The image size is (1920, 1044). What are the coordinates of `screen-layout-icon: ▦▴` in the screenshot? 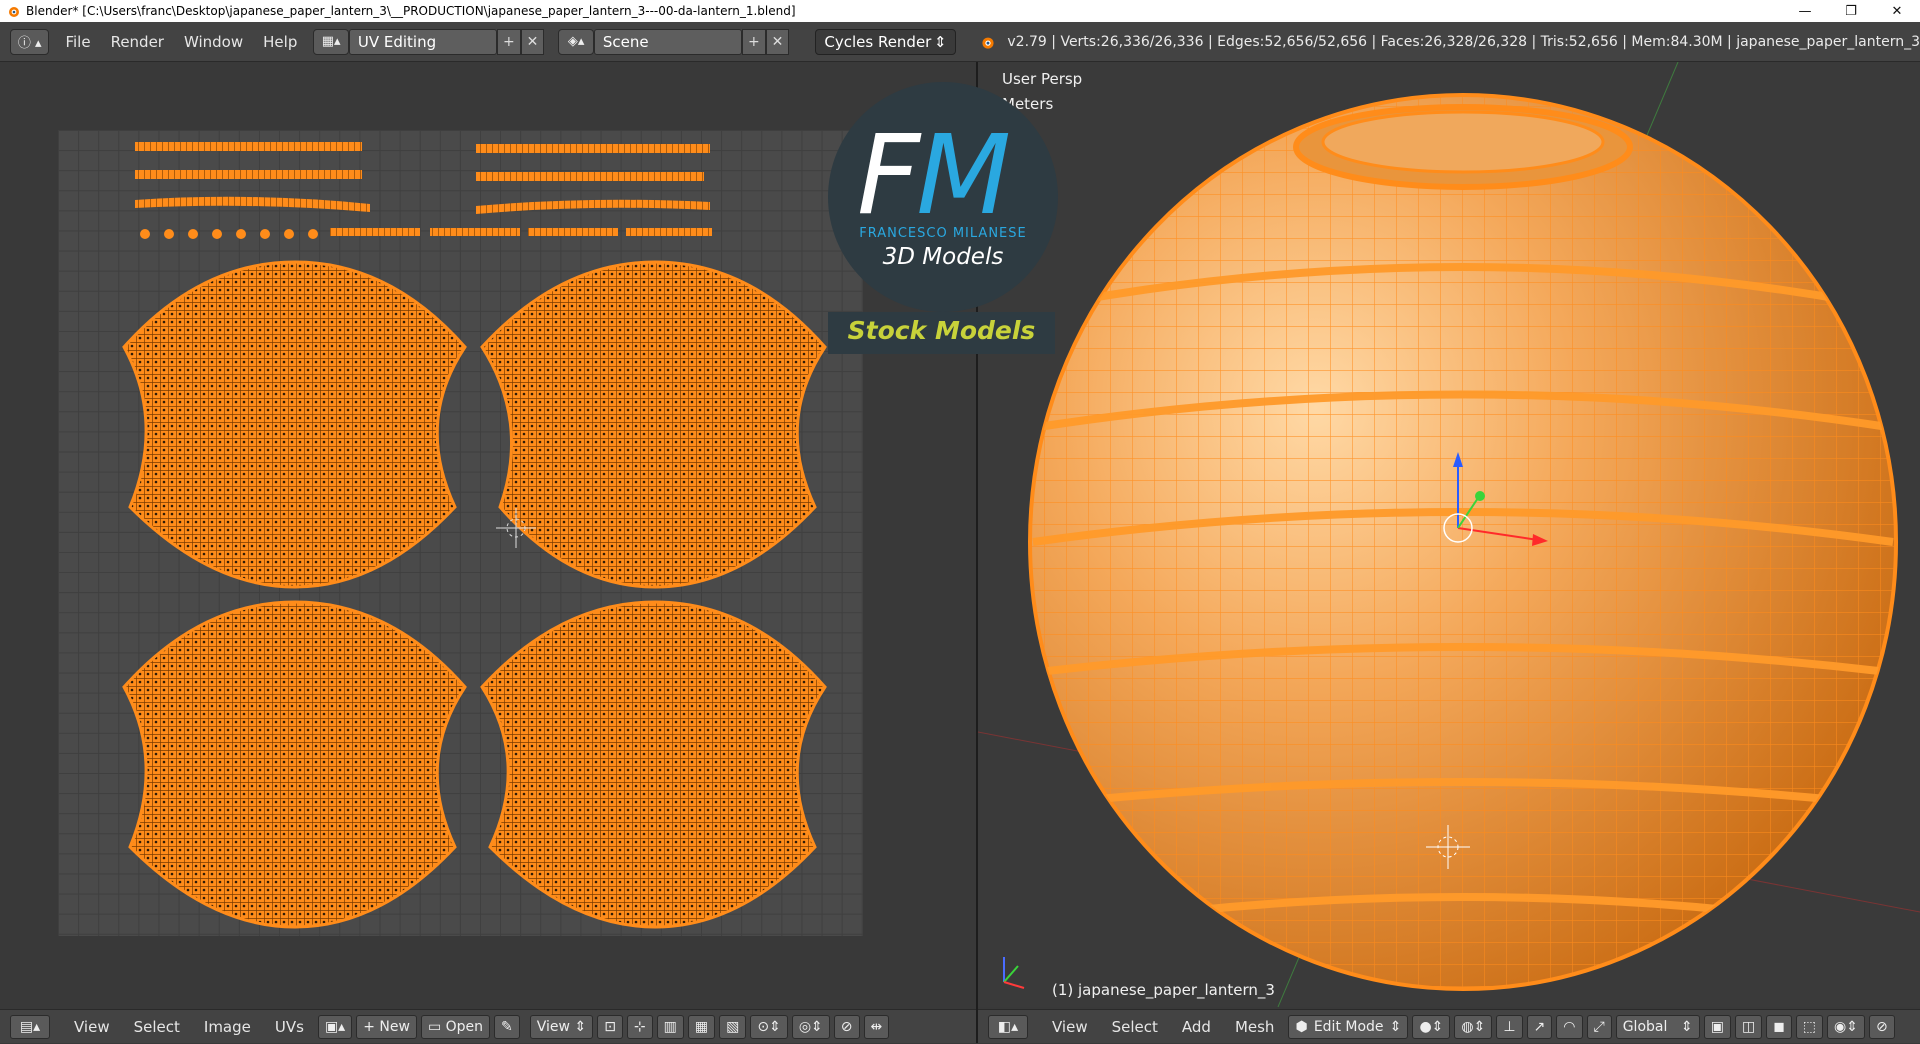 It's located at (331, 41).